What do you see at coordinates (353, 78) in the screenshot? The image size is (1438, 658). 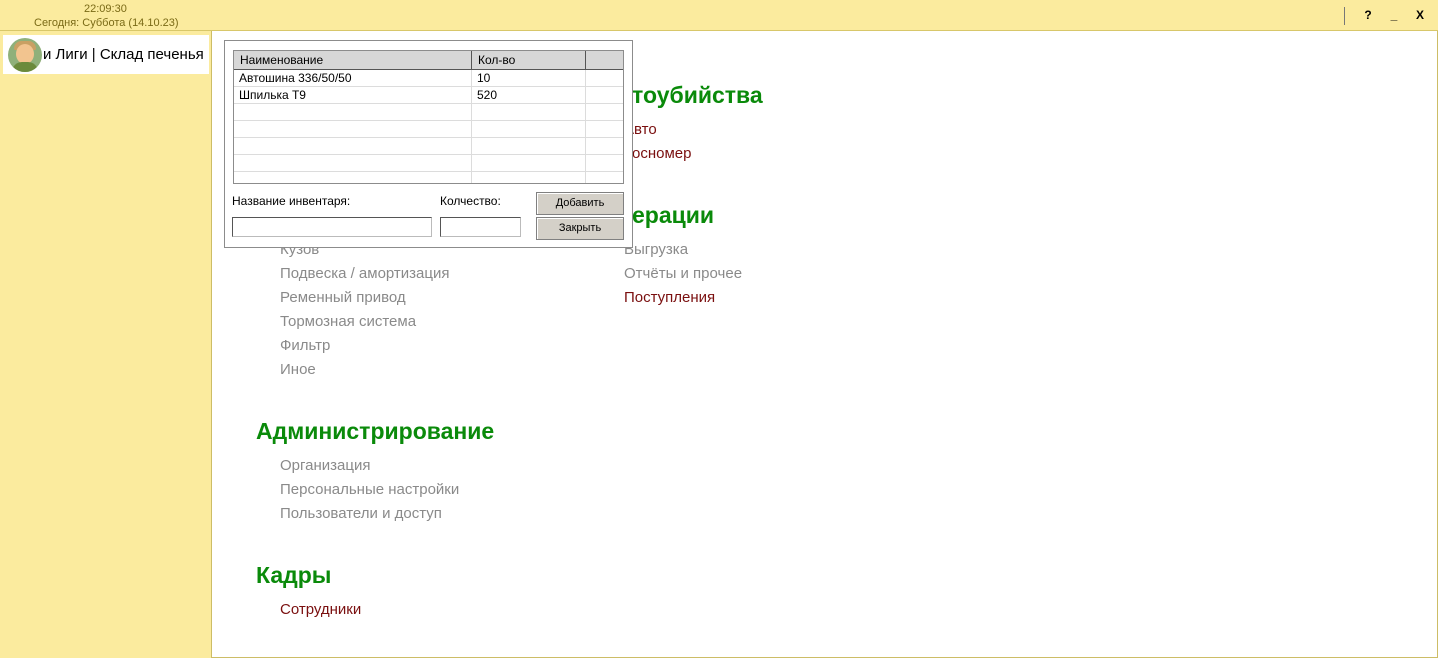 I see `cell-name: Автошина 336/50/50` at bounding box center [353, 78].